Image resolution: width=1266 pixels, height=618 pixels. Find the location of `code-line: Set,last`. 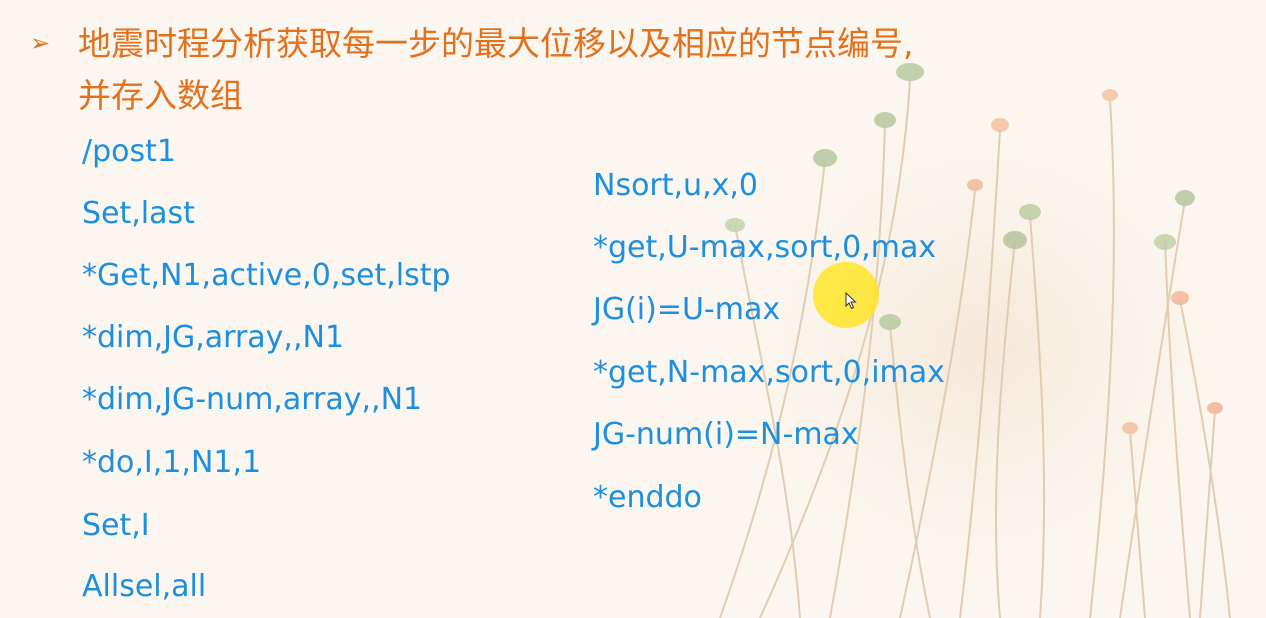

code-line: Set,last is located at coordinates (138, 213).